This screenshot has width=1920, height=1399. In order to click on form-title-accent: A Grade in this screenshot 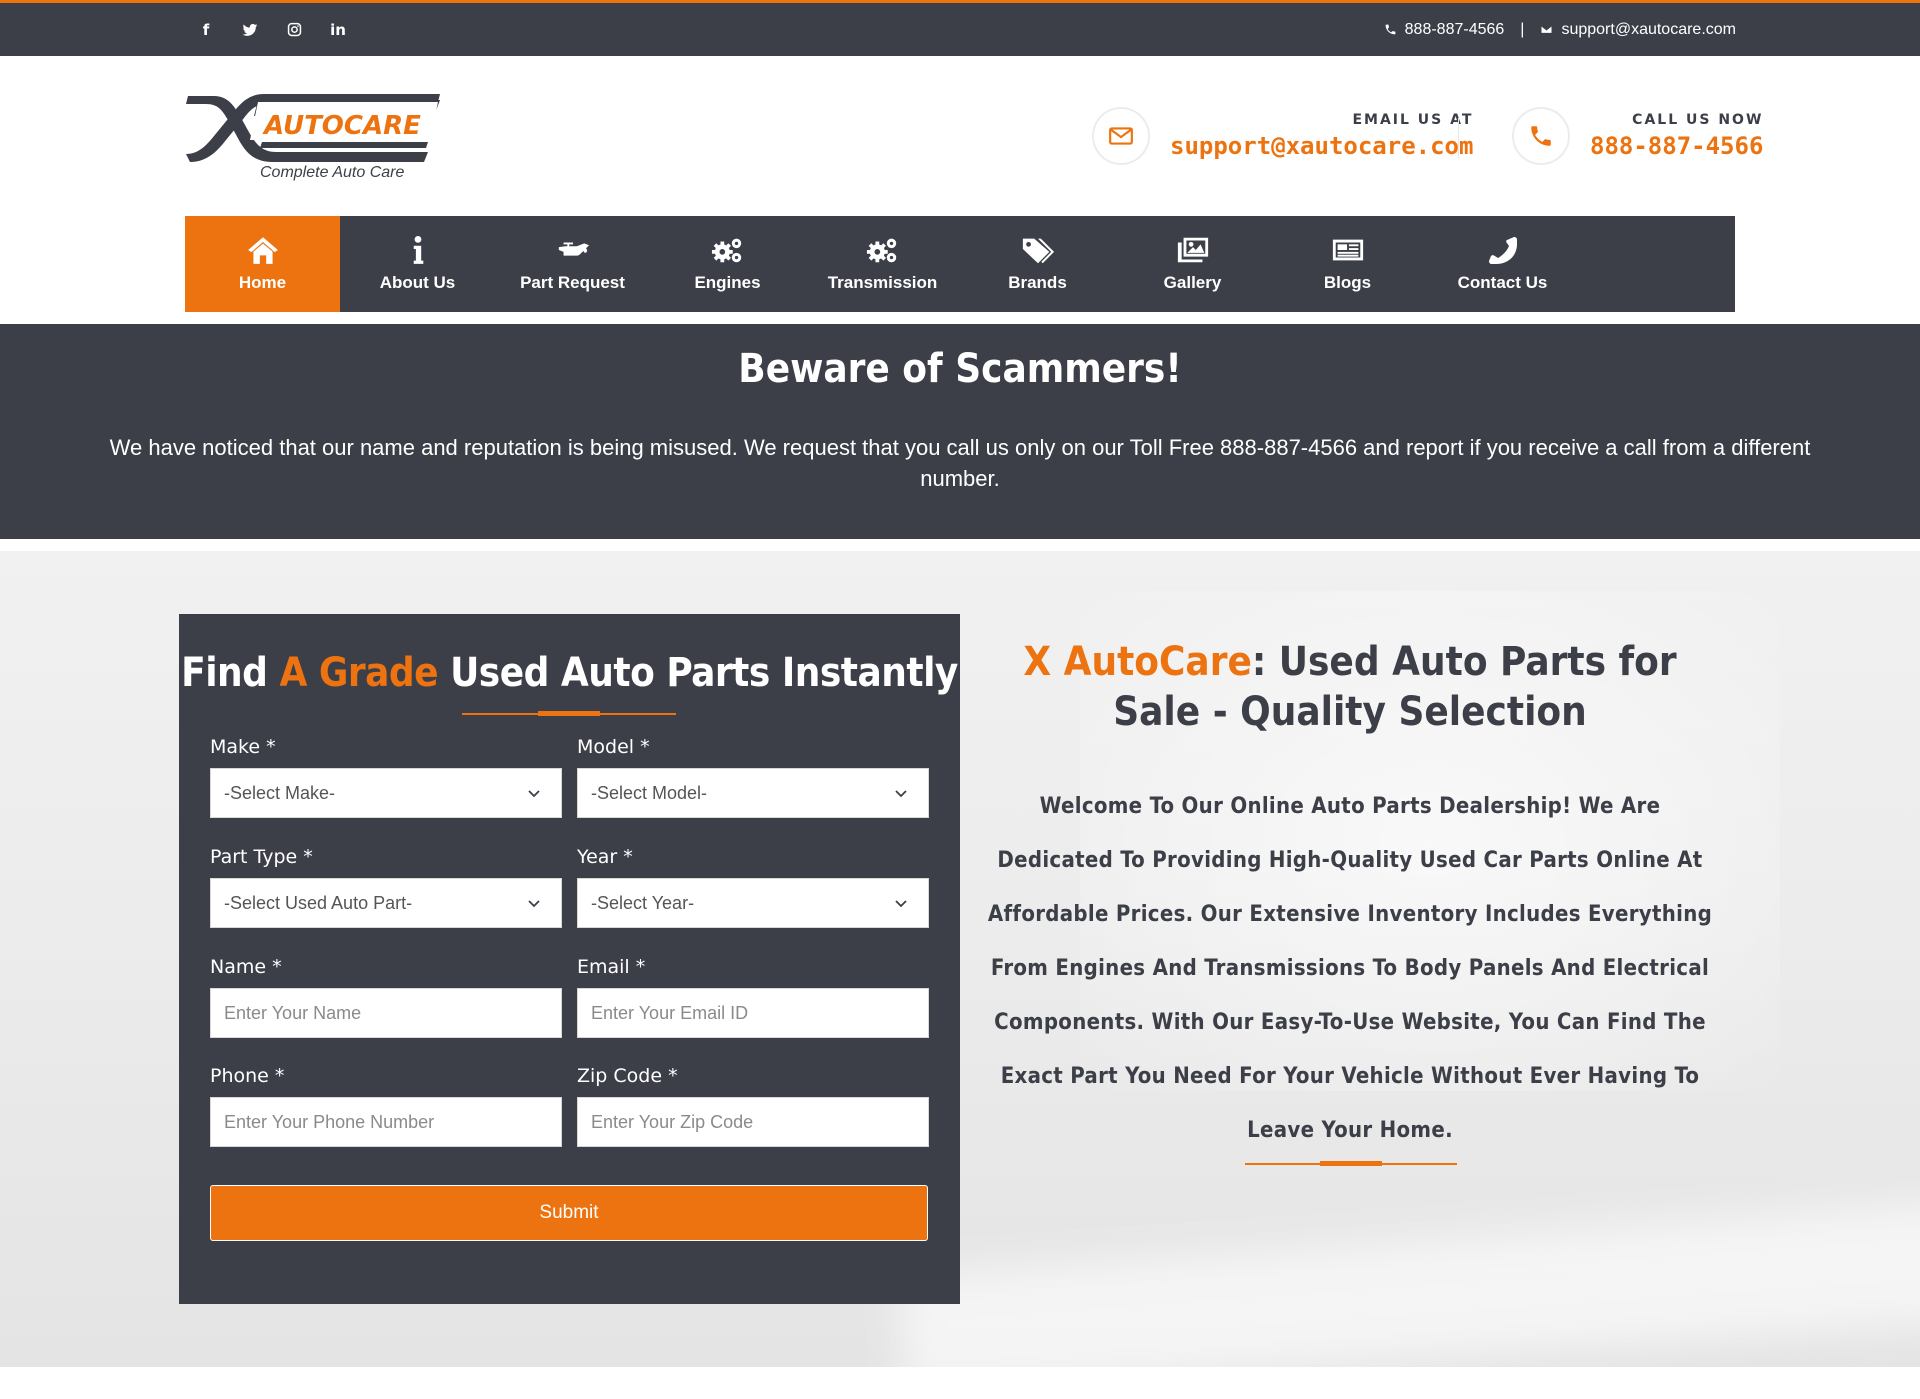, I will do `click(359, 673)`.